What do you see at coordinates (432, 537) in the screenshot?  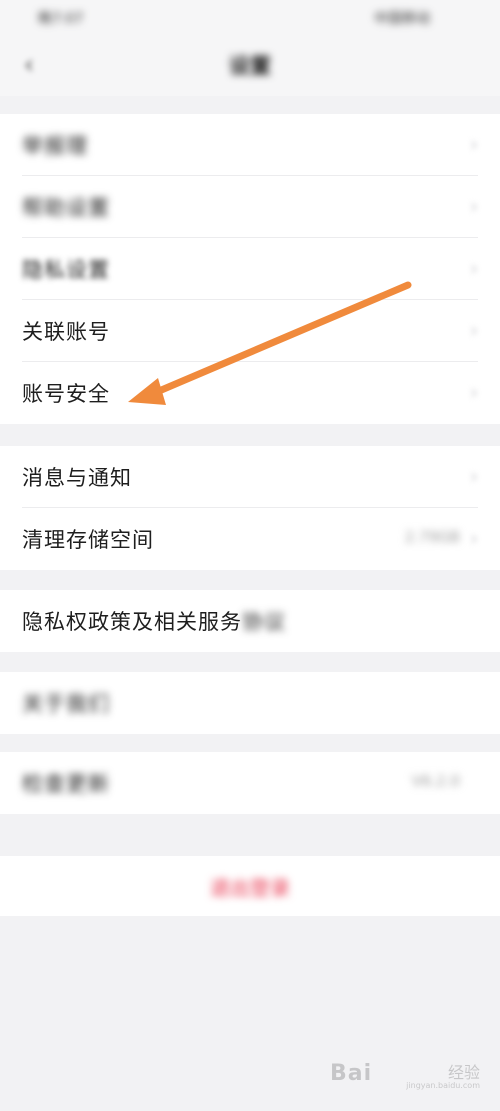 I see `storage-size-value: 2.79GB` at bounding box center [432, 537].